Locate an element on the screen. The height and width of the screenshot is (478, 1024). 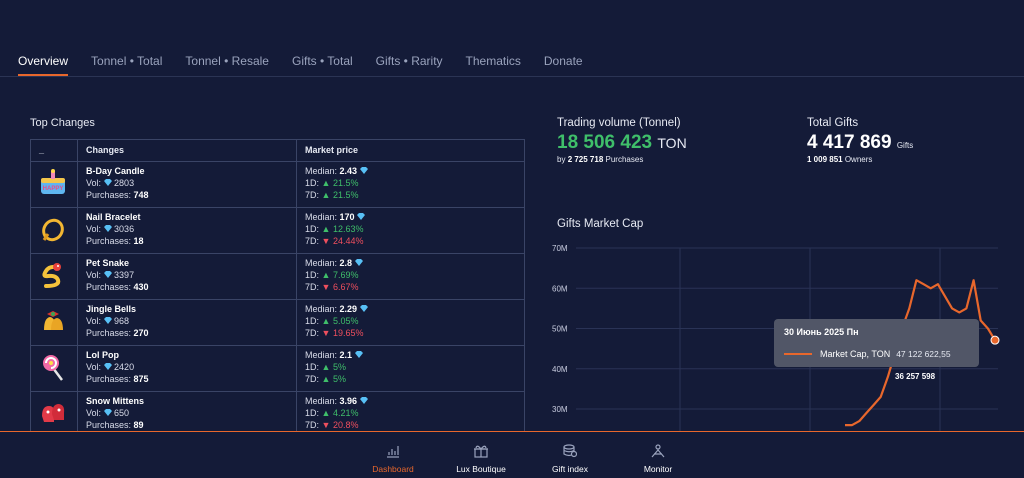
gift-name: Pet Snake is located at coordinates (108, 263).